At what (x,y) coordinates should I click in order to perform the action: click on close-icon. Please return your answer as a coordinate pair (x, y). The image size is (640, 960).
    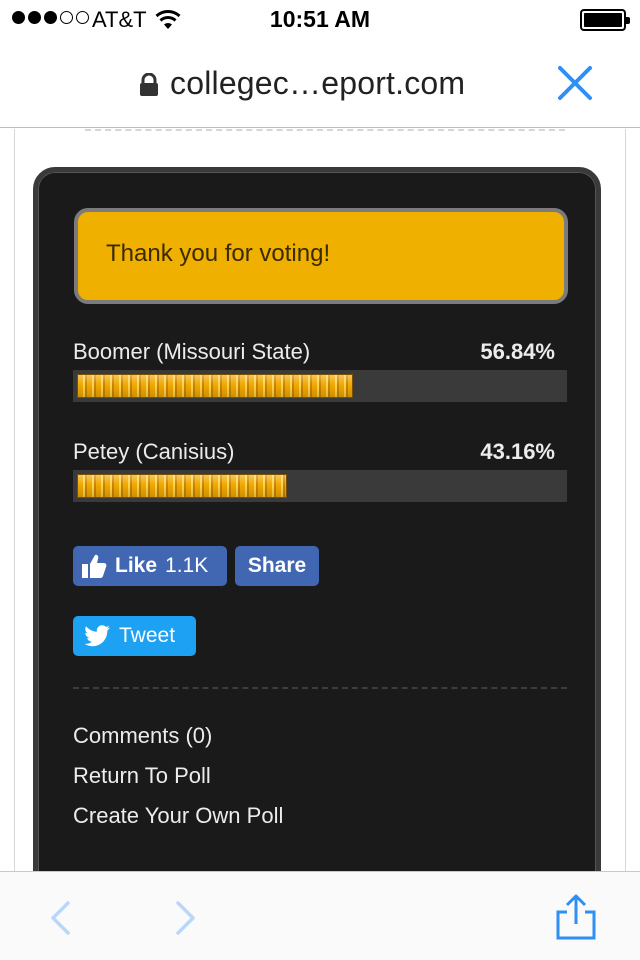
    Looking at the image, I should click on (575, 83).